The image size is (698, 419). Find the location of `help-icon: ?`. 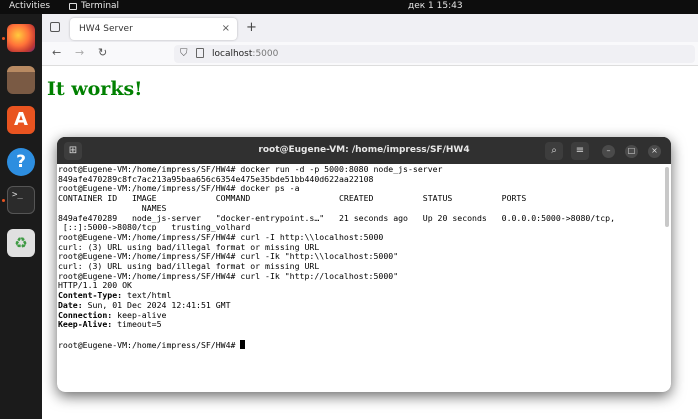

help-icon: ? is located at coordinates (21, 162).